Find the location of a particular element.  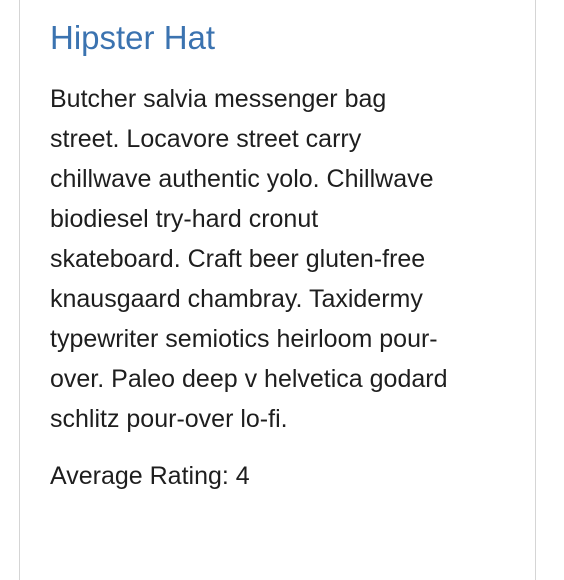

description-line: schlitz pour-over lo-fi. is located at coordinates (169, 419).